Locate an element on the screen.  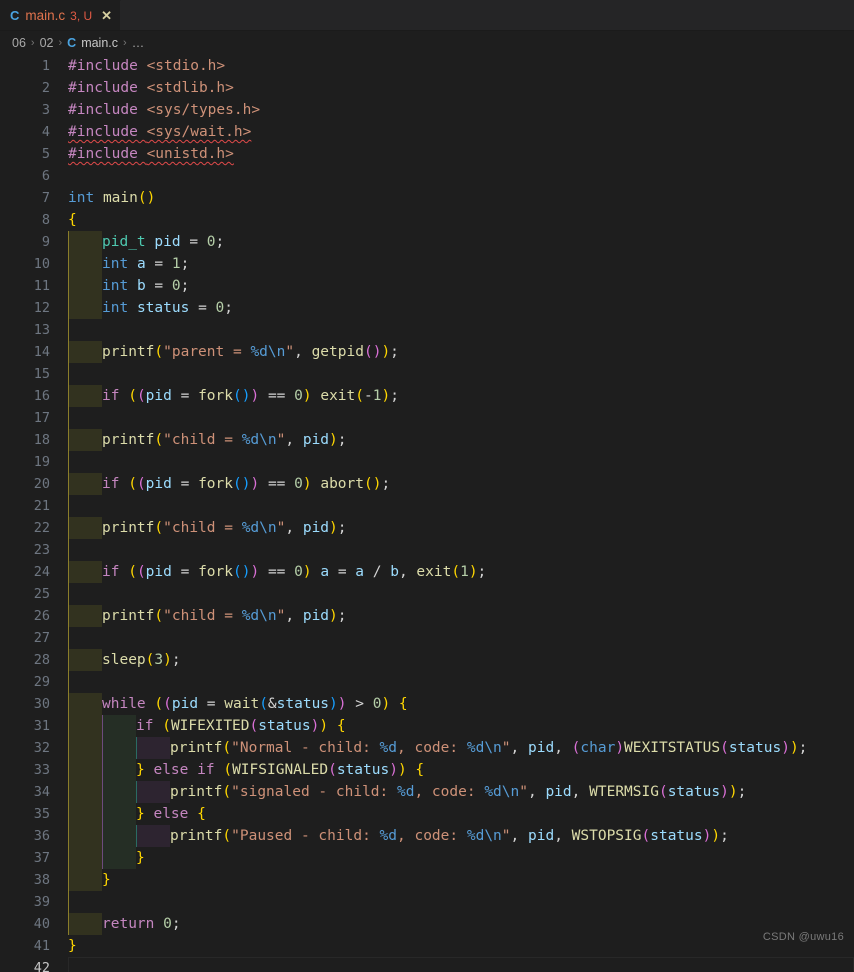
error-squiggle: #include <sys/wait.h> is located at coordinates (160, 132).